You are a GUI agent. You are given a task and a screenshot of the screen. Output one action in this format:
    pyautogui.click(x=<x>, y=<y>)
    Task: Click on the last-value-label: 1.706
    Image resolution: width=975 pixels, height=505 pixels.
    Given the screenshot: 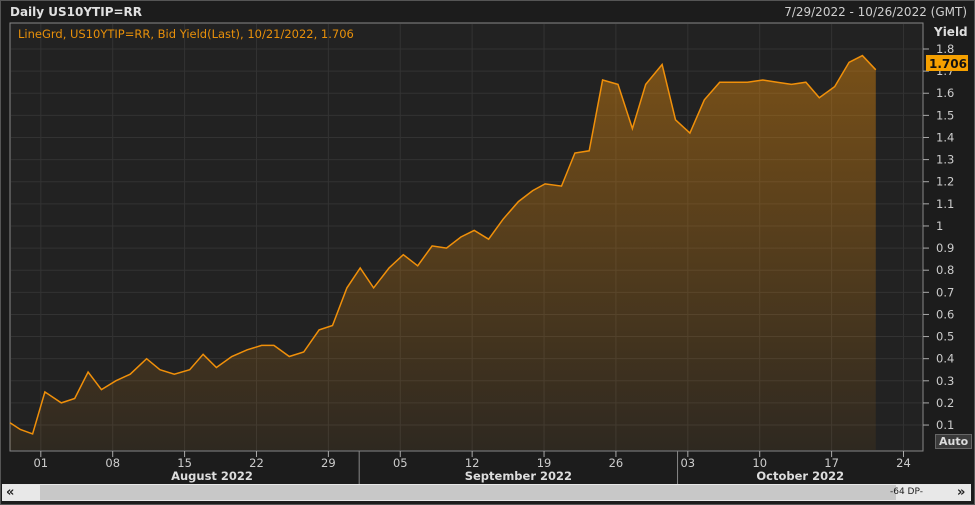 What is the action you would take?
    pyautogui.click(x=948, y=64)
    